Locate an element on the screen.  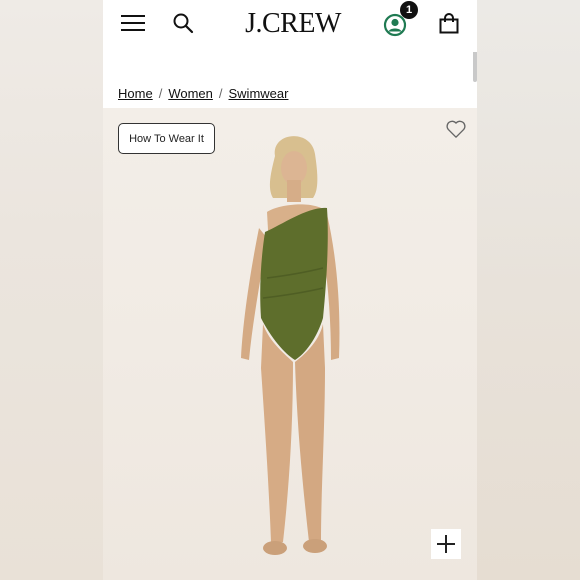
breadcrumb-women: Women is located at coordinates (190, 93).